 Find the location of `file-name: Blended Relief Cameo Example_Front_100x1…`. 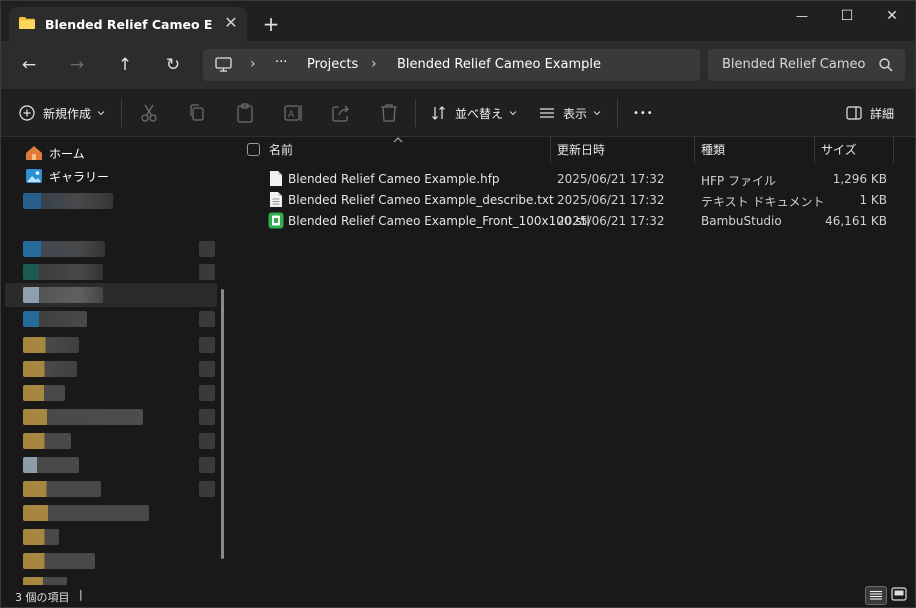

file-name: Blended Relief Cameo Example_Front_100x1… is located at coordinates (439, 221).